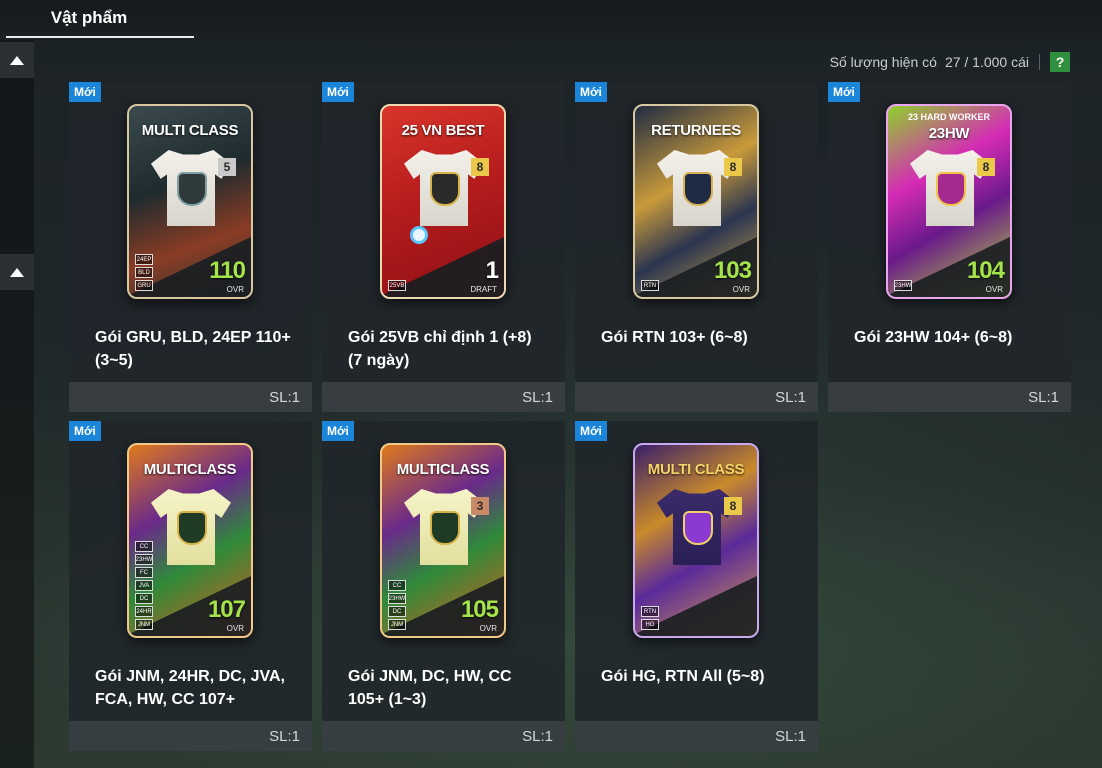 This screenshot has height=768, width=1102. I want to click on help-button: ?, so click(1060, 62).